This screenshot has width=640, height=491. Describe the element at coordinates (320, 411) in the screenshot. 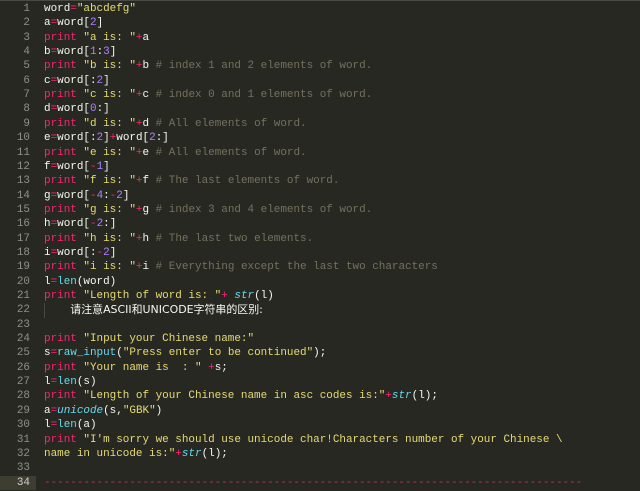

I see `code-line: 29 a=unicode(s,"GBK")` at that location.